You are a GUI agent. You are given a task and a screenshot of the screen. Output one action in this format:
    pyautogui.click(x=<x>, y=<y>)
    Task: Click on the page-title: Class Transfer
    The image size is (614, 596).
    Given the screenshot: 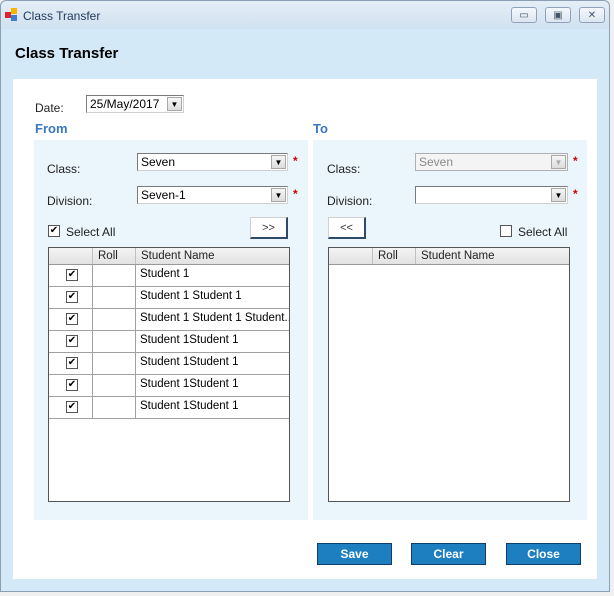 What is the action you would take?
    pyautogui.click(x=67, y=53)
    